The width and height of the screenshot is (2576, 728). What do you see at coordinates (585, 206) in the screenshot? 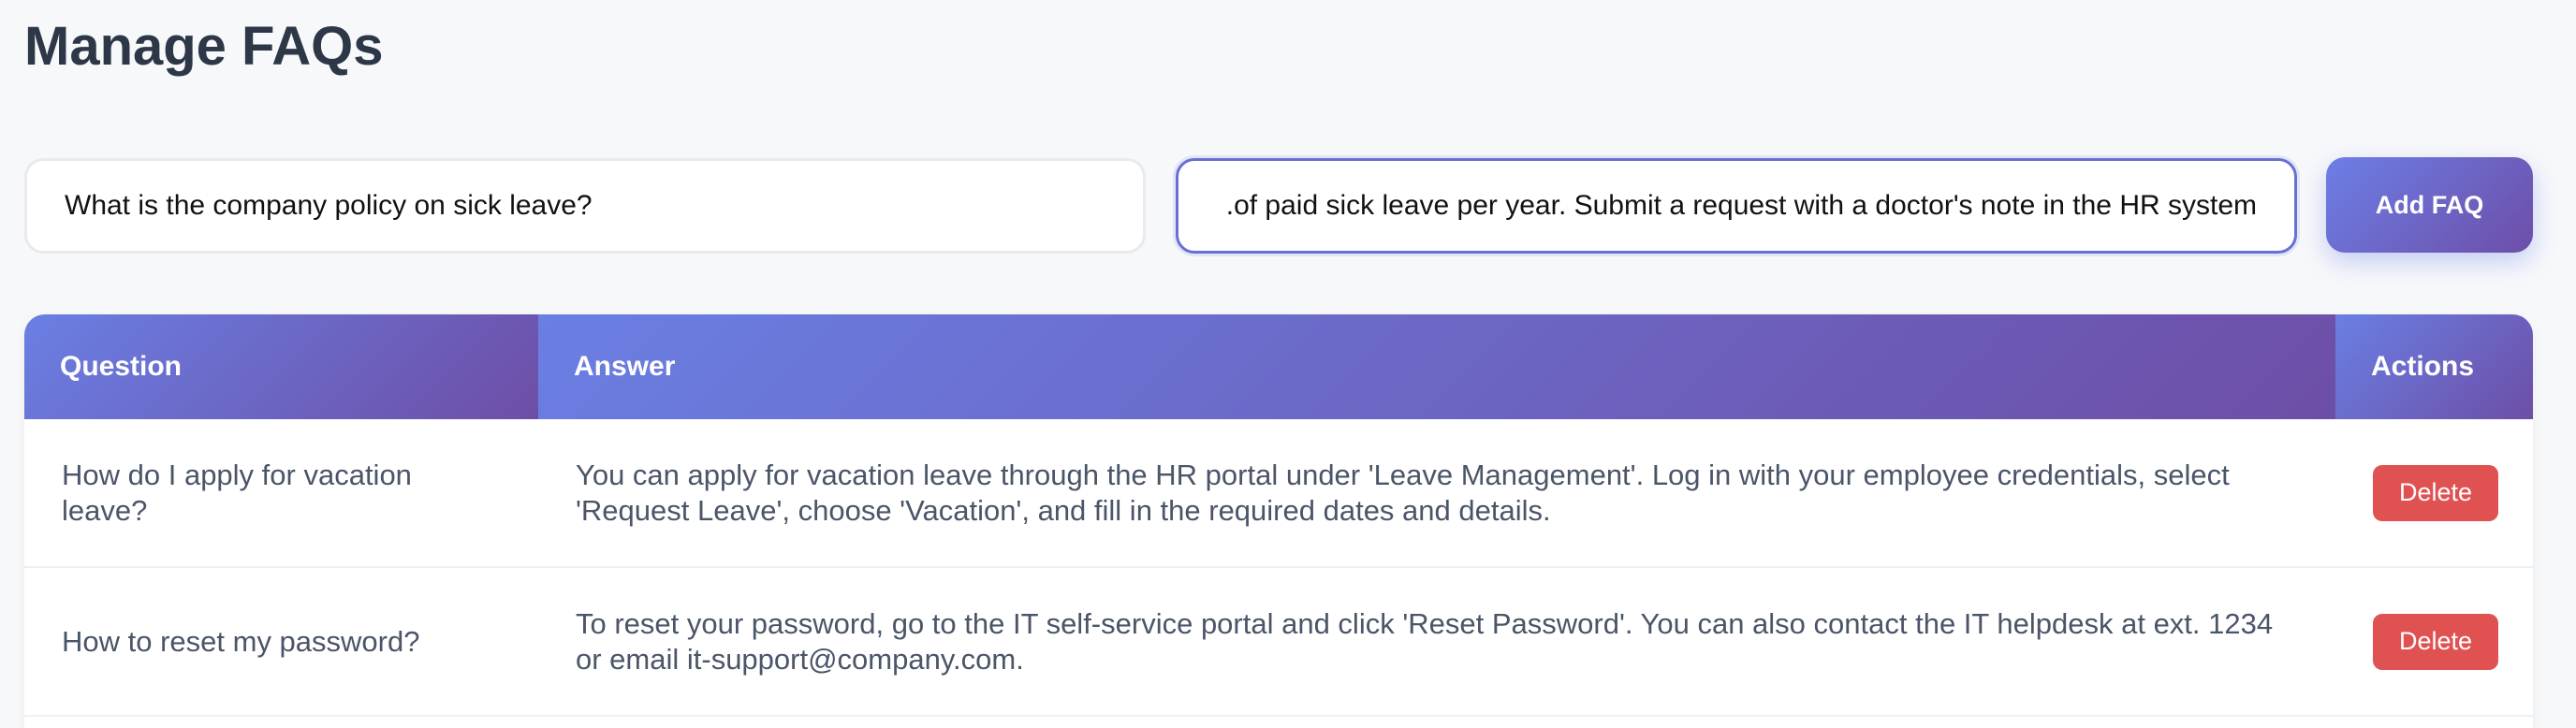
I see `question-input` at bounding box center [585, 206].